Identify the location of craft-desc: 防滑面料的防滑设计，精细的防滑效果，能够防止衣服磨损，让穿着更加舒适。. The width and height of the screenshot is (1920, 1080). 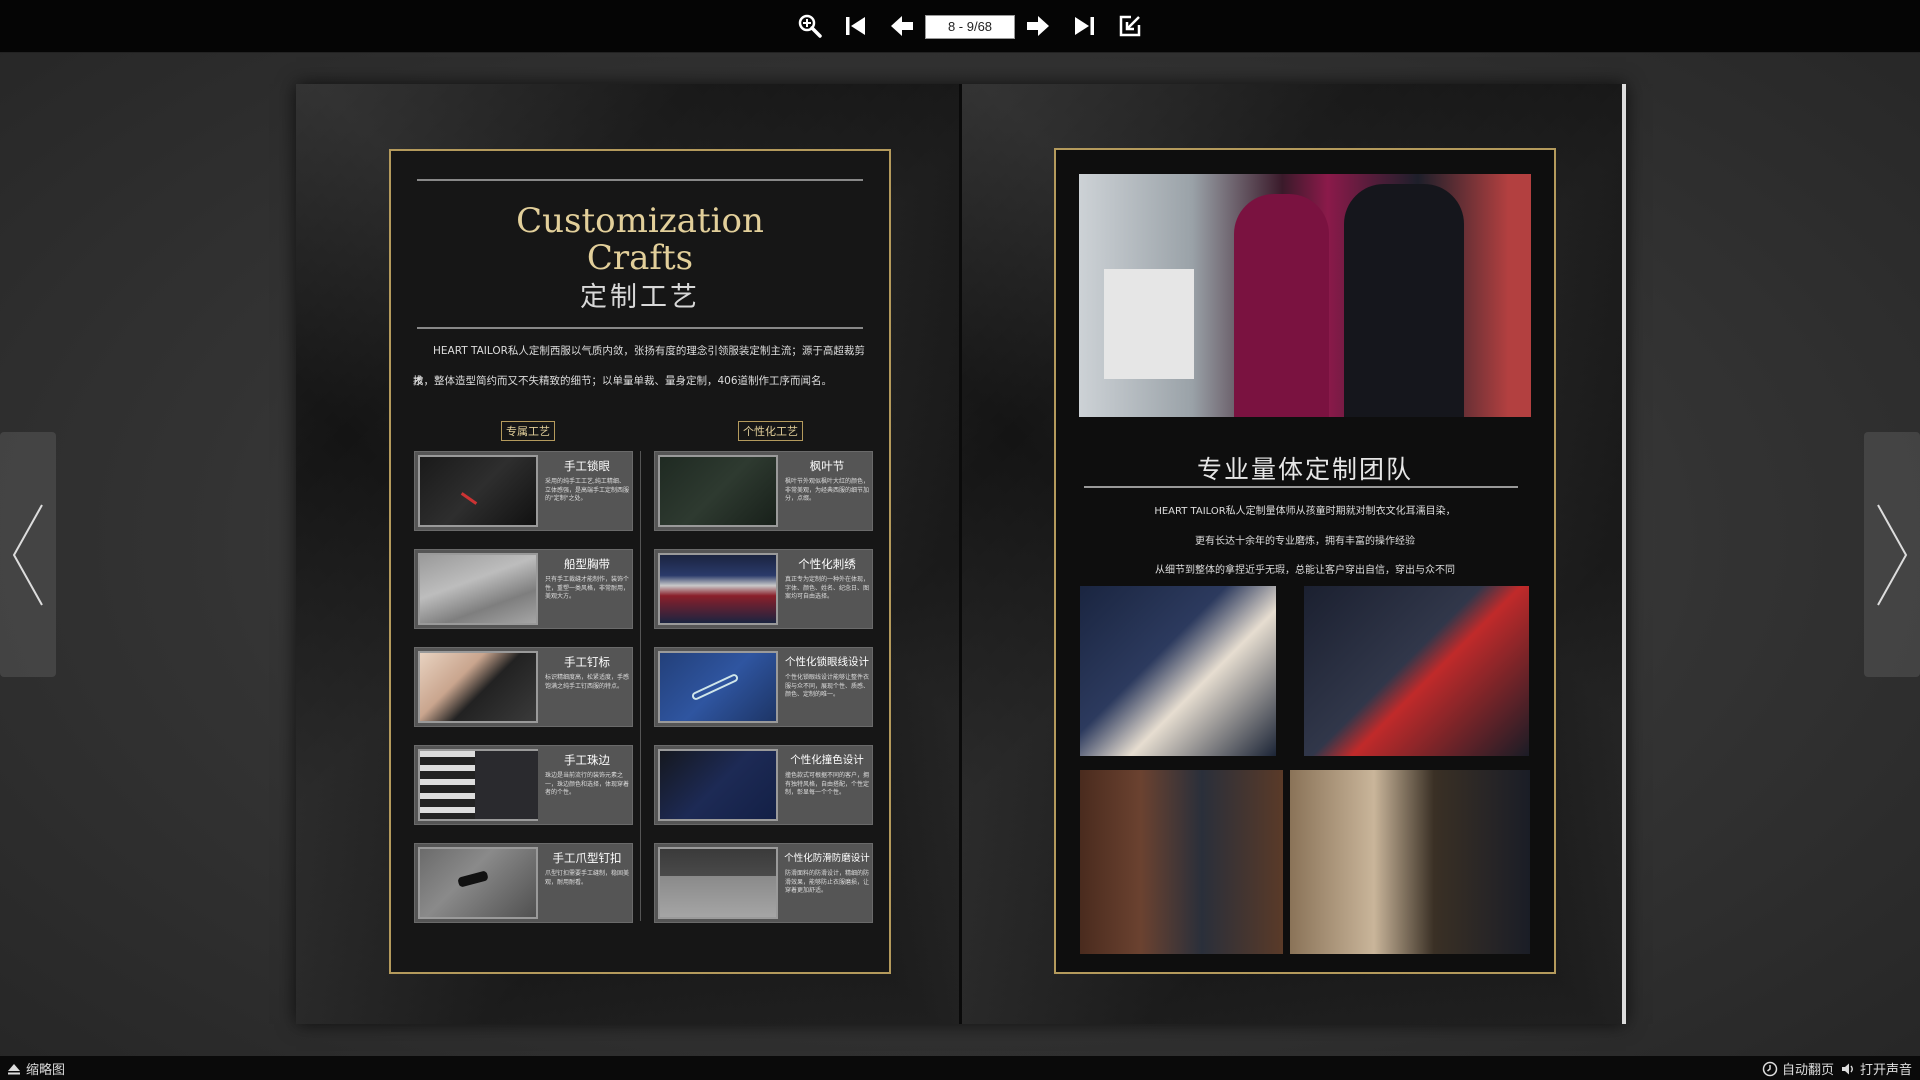
(827, 882).